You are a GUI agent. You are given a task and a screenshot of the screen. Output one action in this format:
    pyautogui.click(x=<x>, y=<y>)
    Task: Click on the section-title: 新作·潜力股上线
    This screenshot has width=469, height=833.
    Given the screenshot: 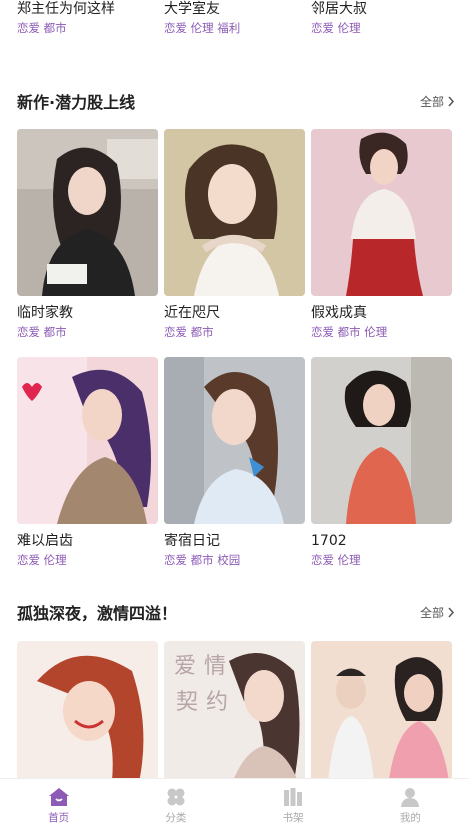 What is the action you would take?
    pyautogui.click(x=76, y=102)
    